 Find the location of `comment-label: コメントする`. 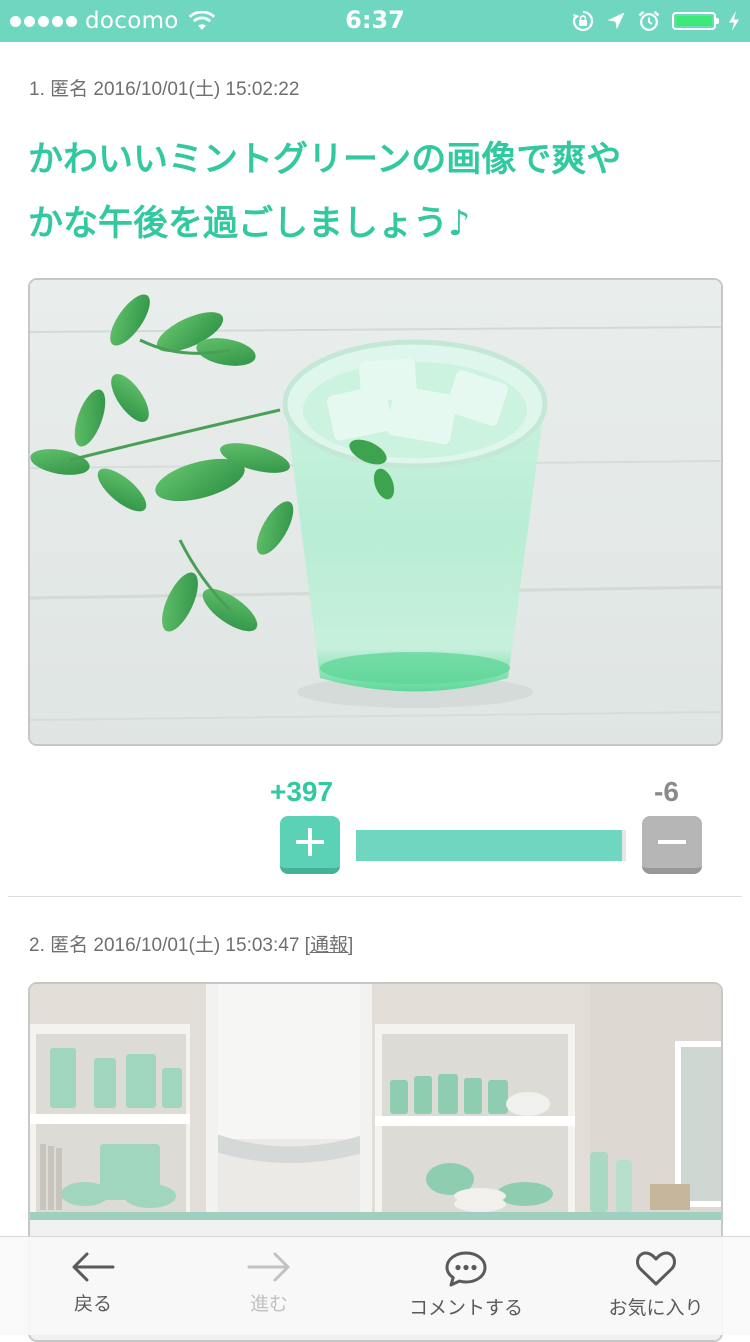

comment-label: コメントする is located at coordinates (465, 1308).